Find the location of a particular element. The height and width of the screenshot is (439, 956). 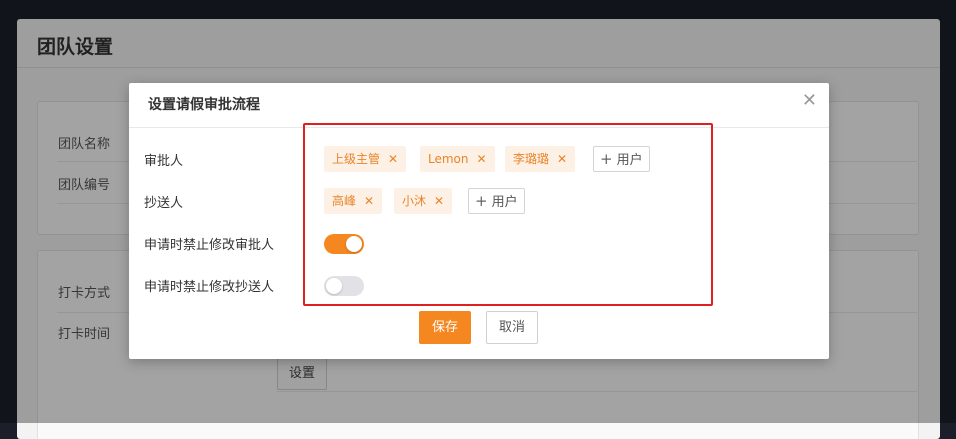

save-button: 保存 is located at coordinates (445, 327).